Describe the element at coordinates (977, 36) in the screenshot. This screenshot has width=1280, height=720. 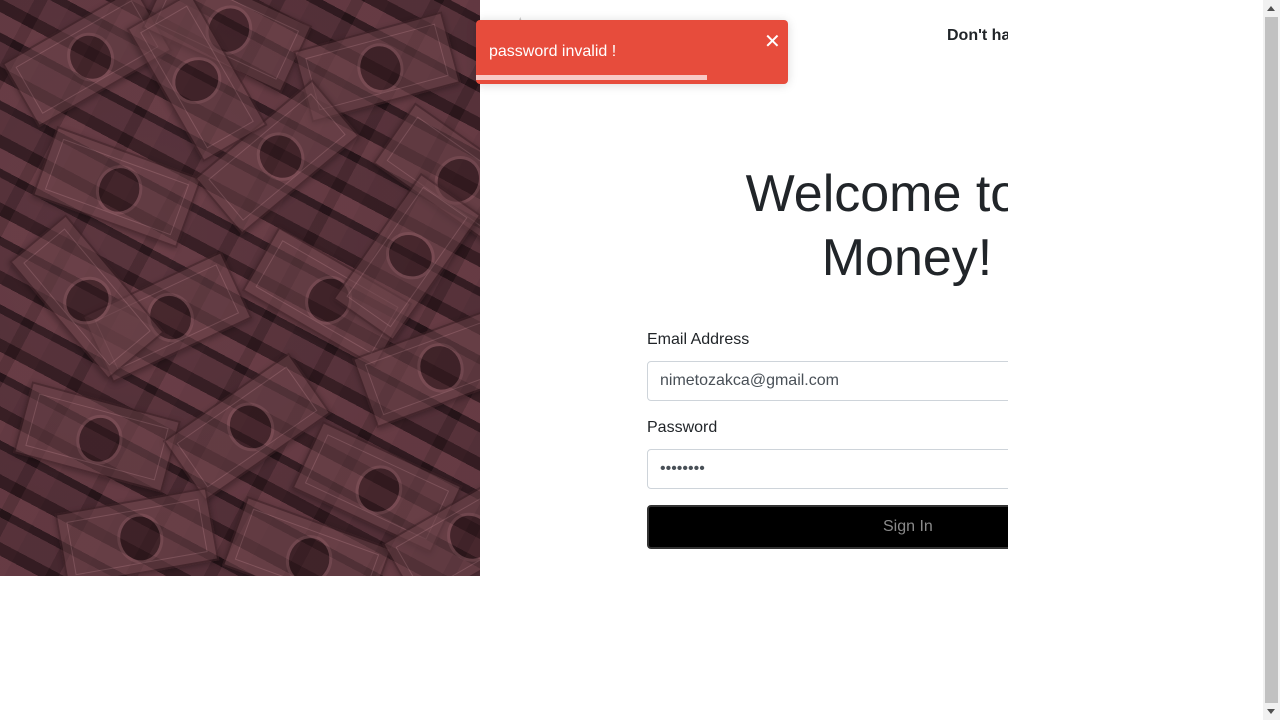
I see `signup-link: Don't ha` at that location.